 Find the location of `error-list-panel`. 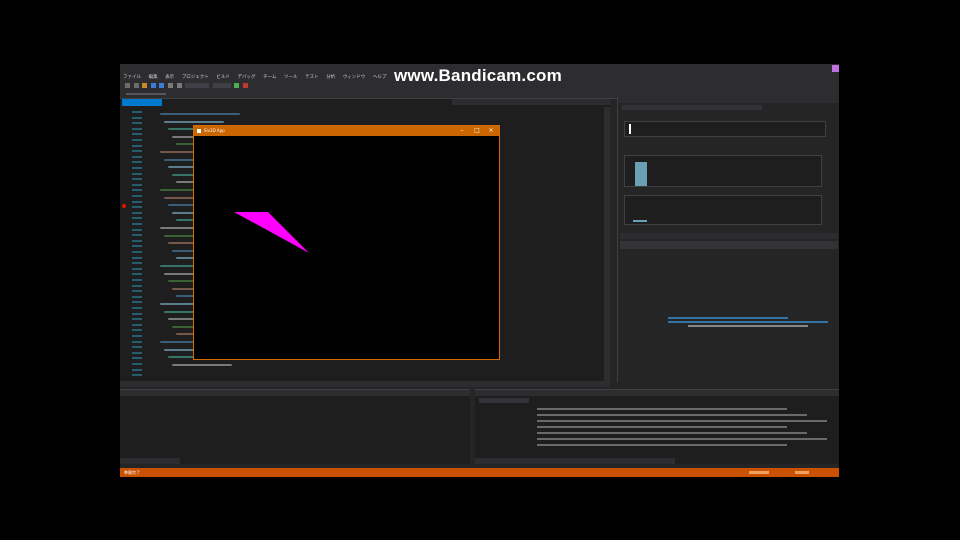

error-list-panel is located at coordinates (295, 426).